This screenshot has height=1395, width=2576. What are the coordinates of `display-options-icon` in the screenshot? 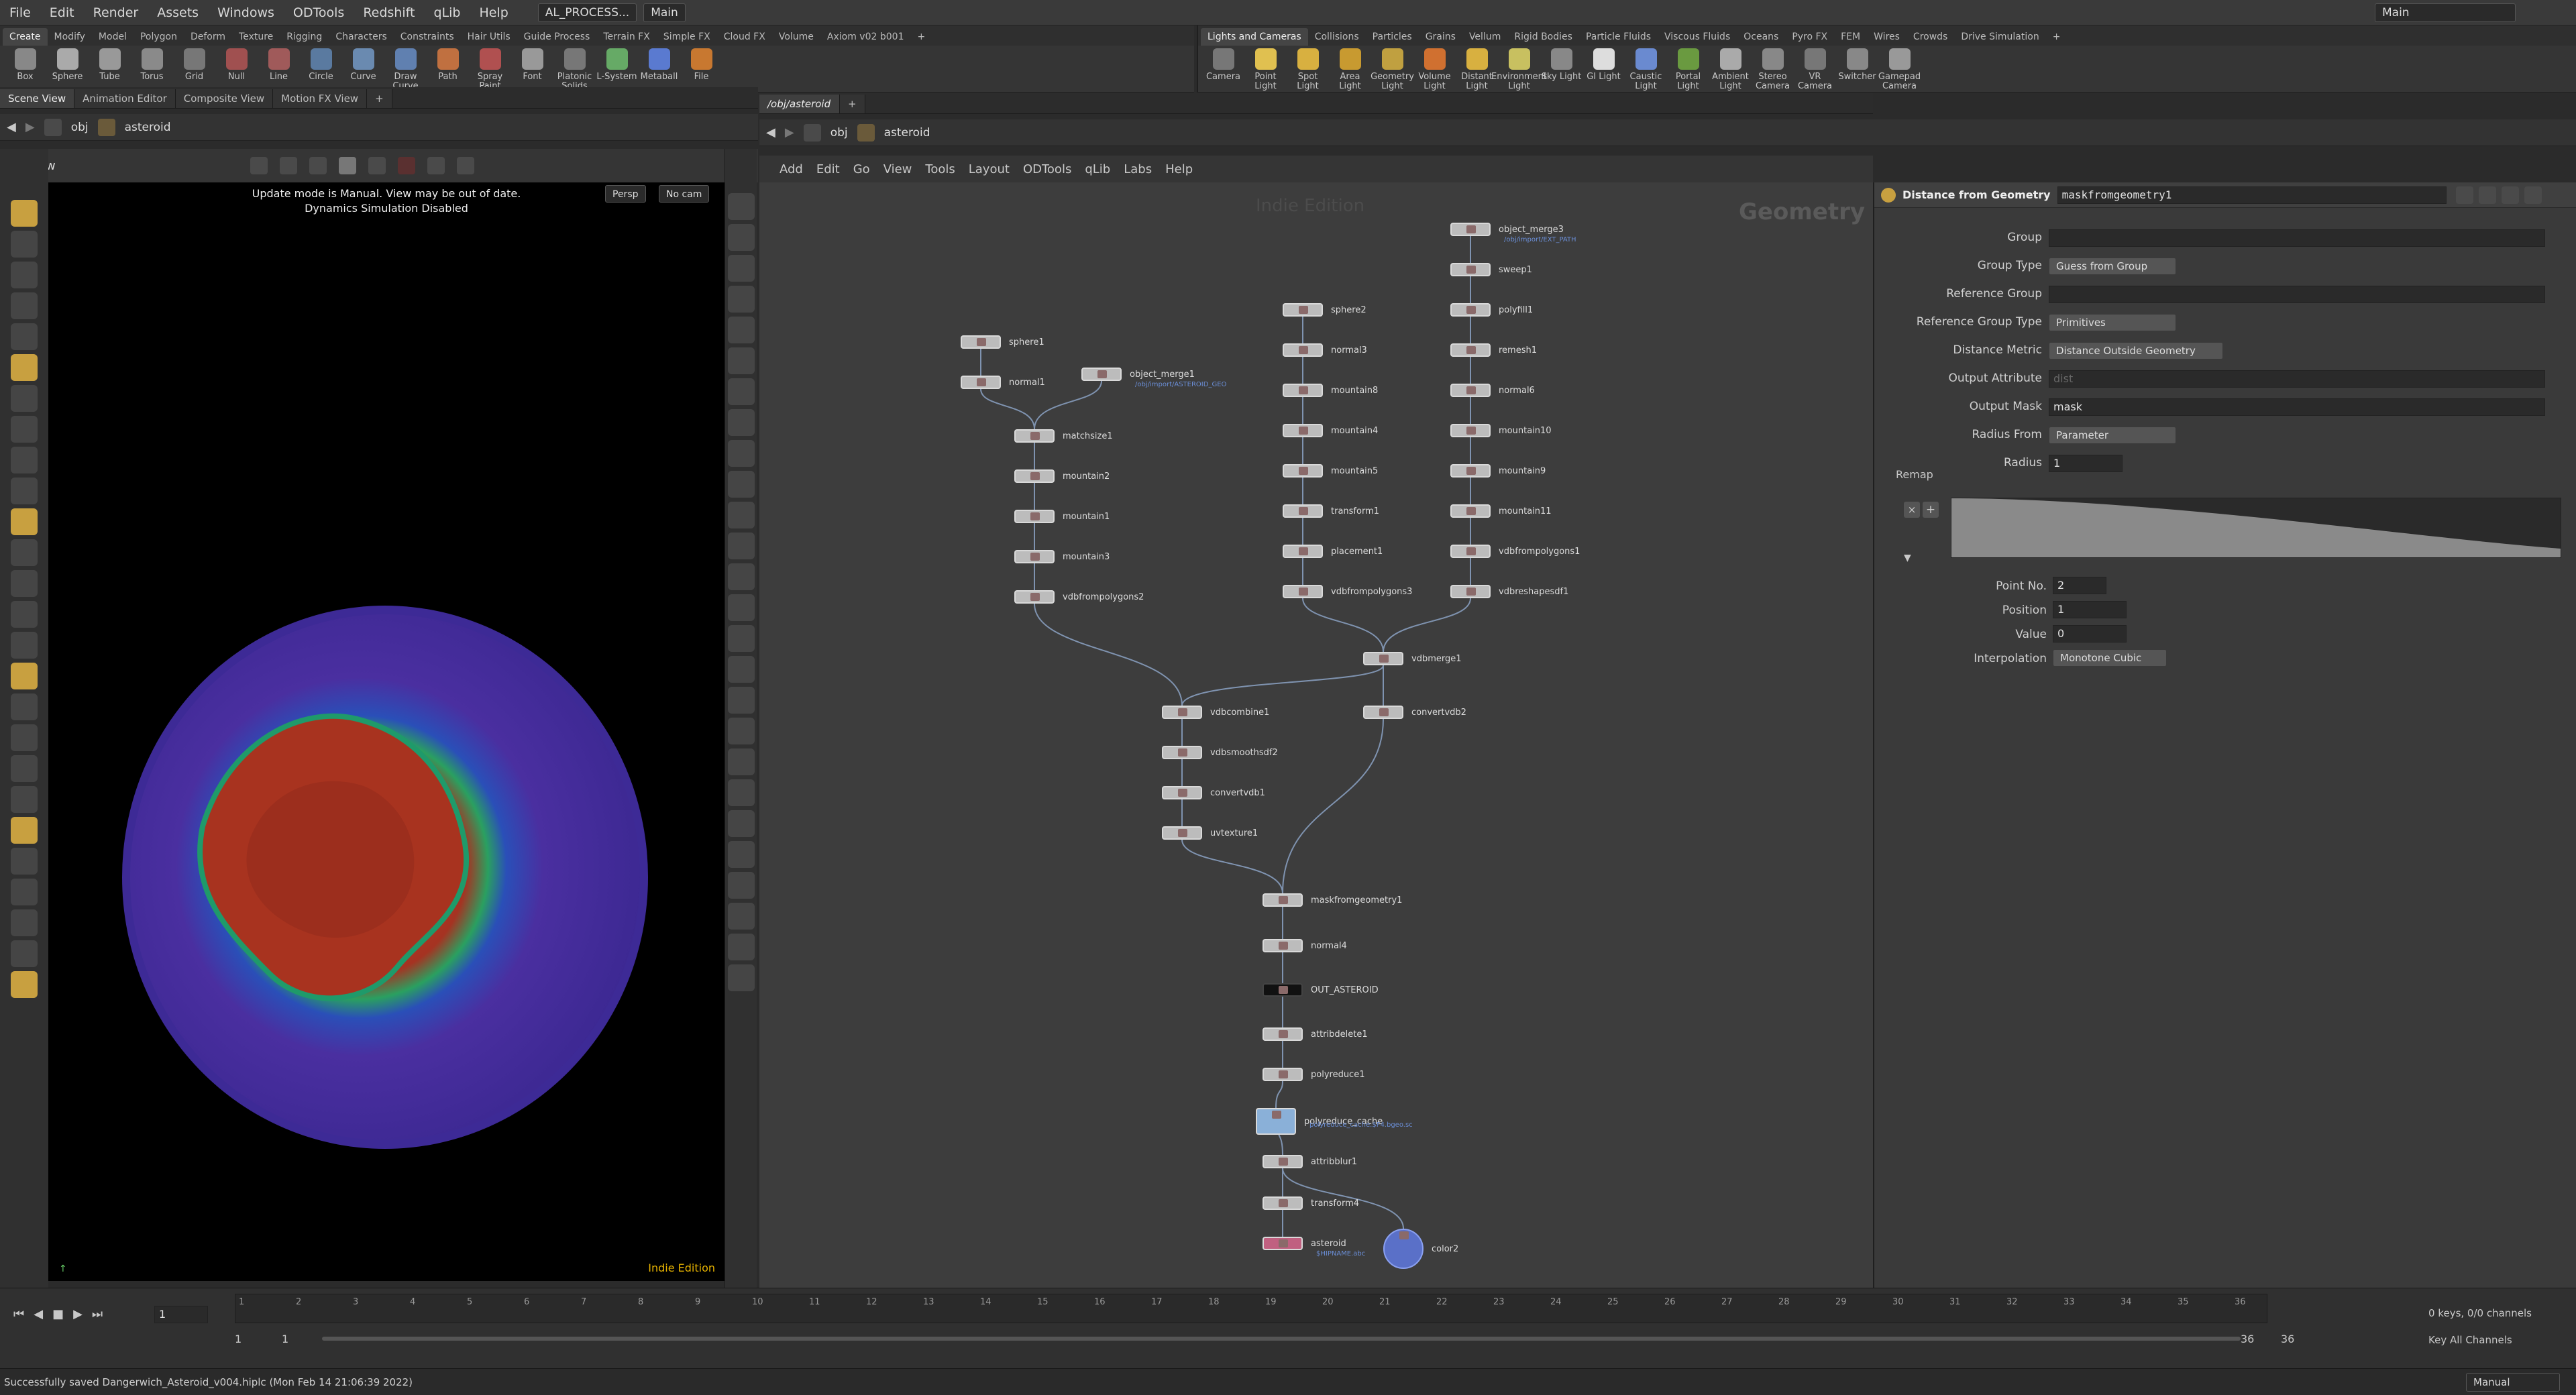 It's located at (465, 165).